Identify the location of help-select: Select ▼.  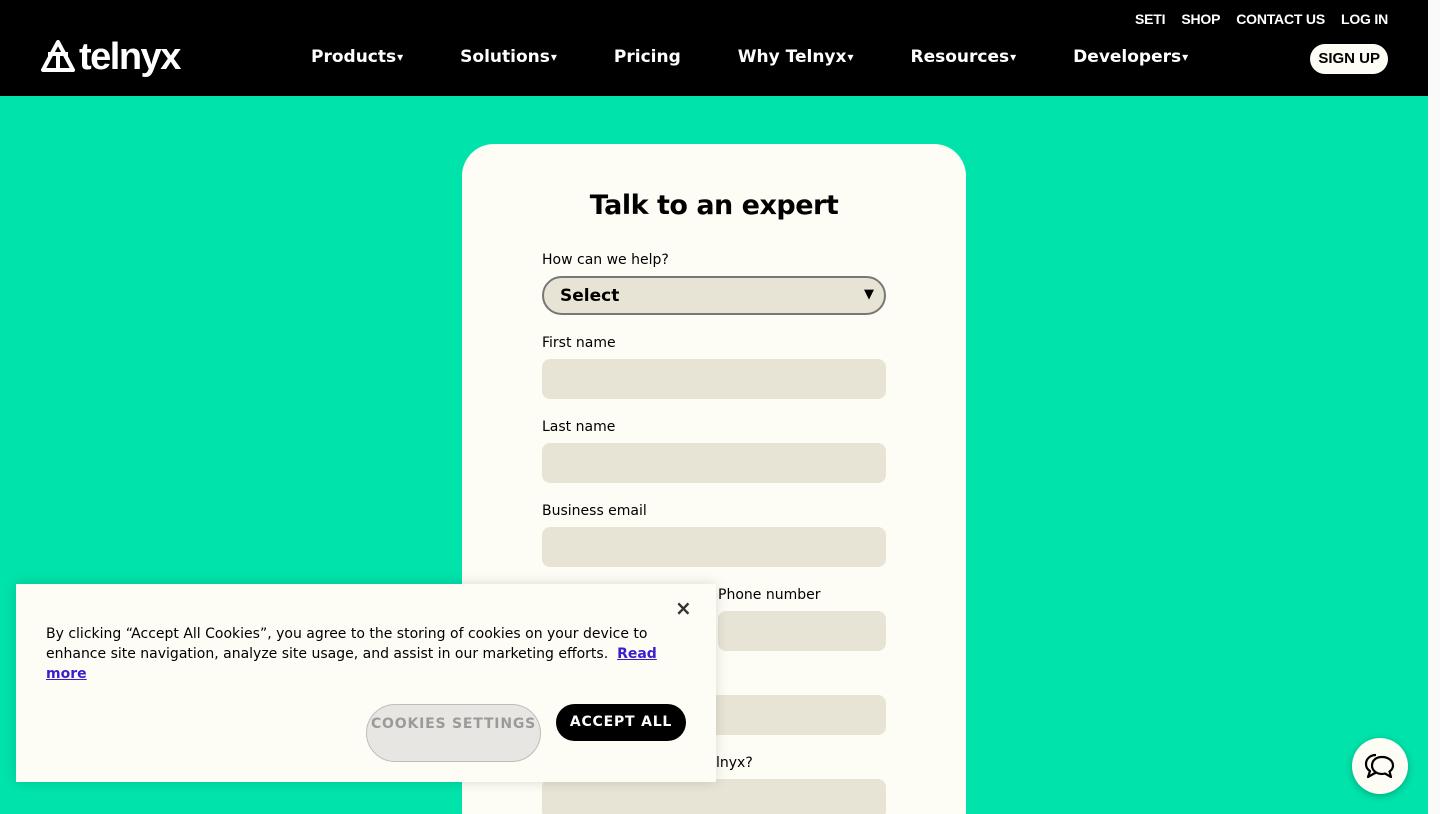
(714, 295).